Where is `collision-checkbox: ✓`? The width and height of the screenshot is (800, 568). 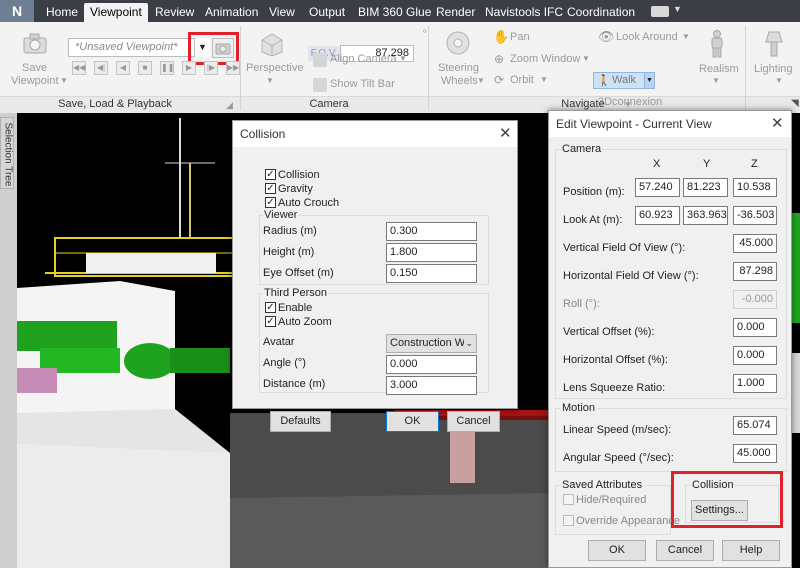 collision-checkbox: ✓ is located at coordinates (270, 174).